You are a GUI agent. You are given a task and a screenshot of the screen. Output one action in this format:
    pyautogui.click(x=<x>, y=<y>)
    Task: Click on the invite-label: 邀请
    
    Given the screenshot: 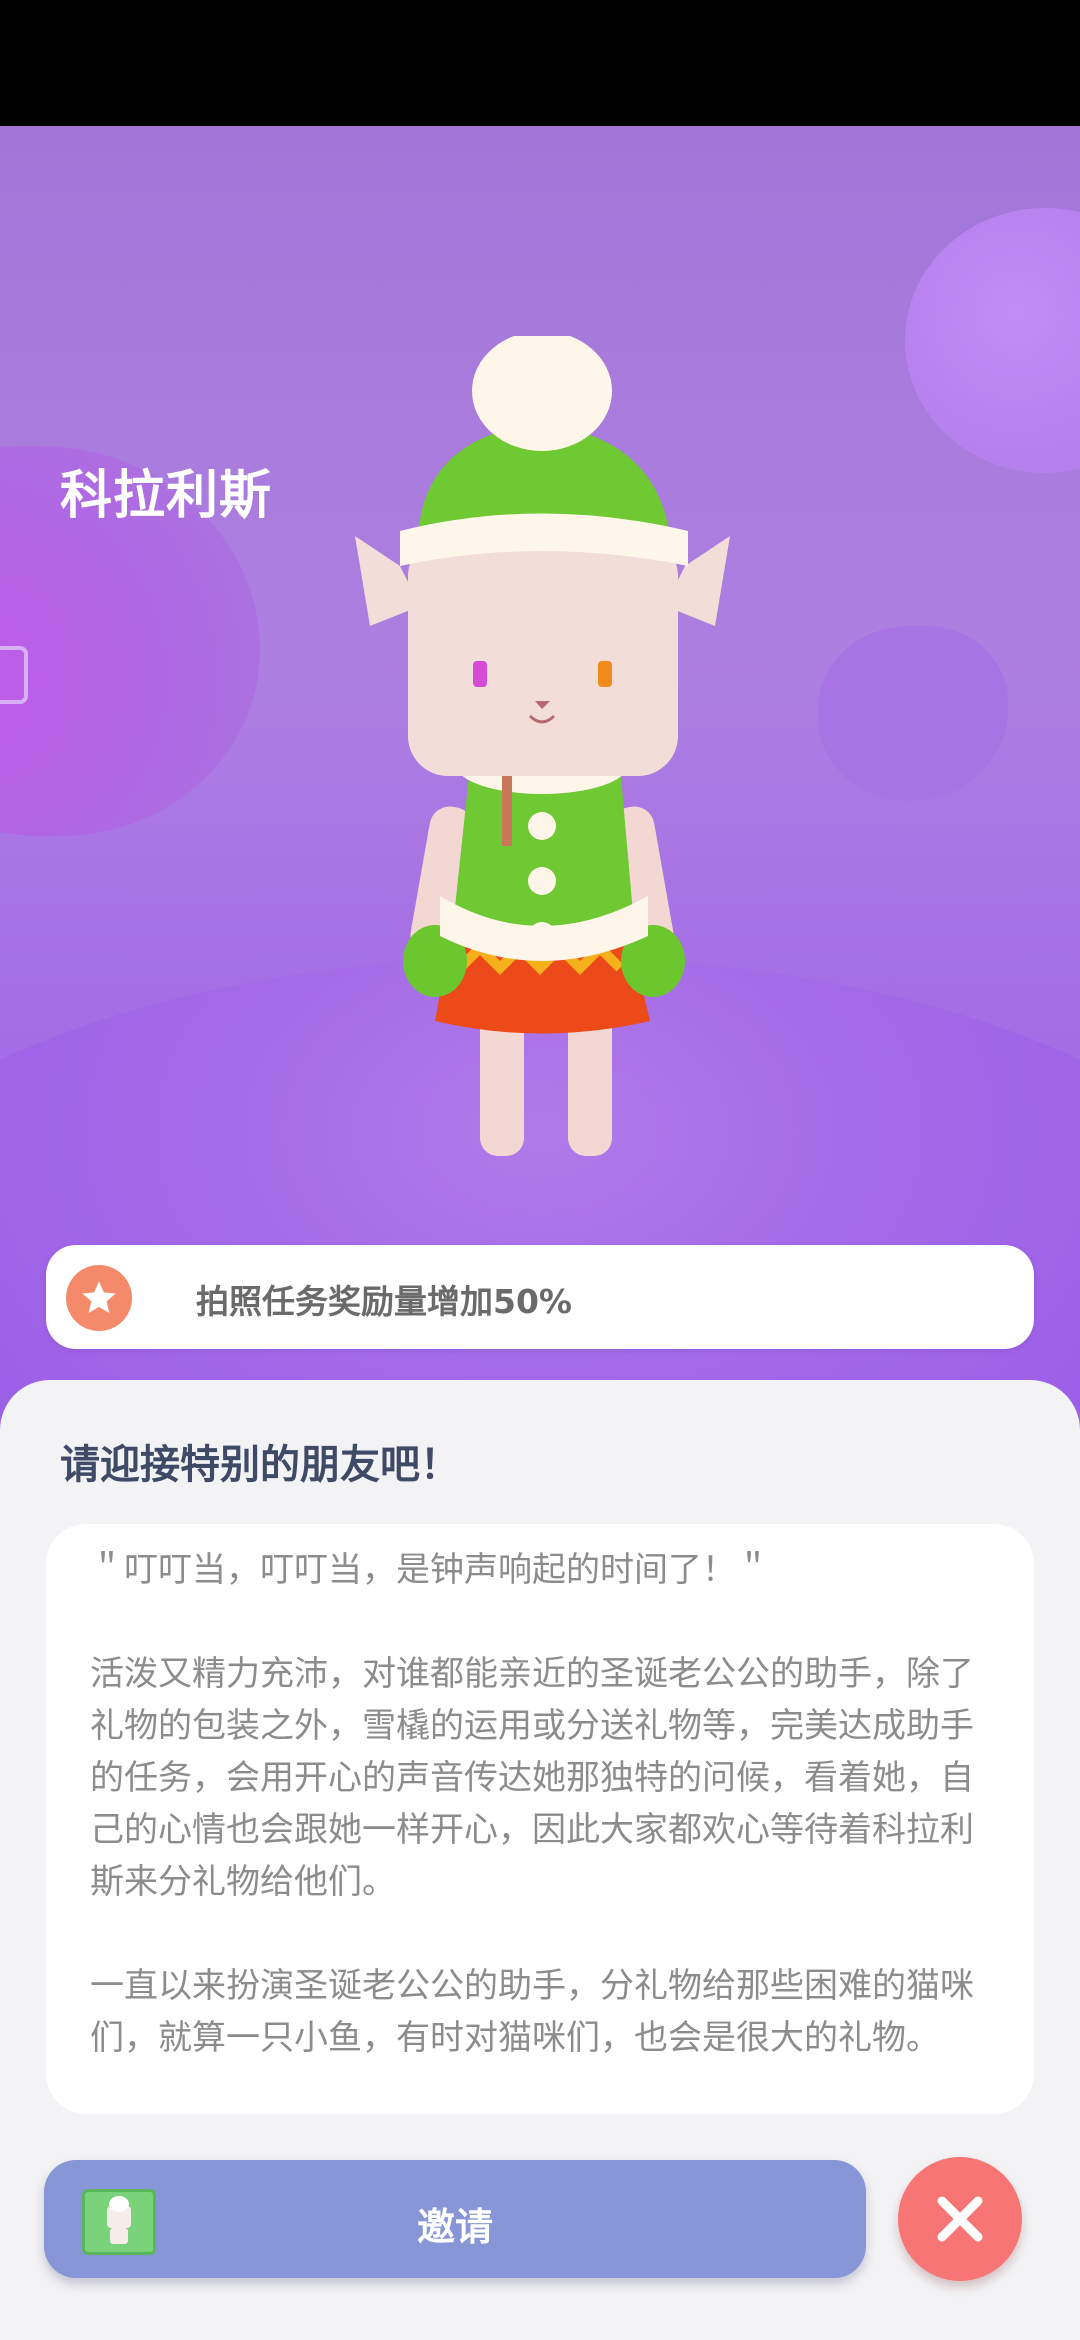 What is the action you would take?
    pyautogui.click(x=454, y=2227)
    